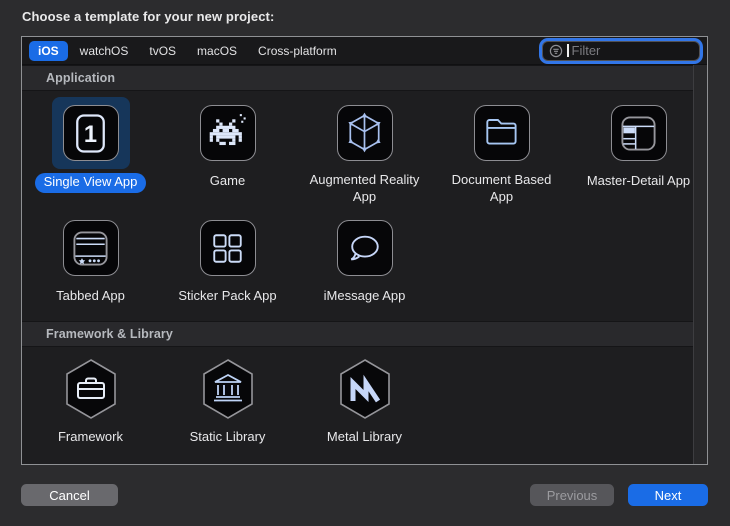  I want to click on static-library-icon, so click(228, 389).